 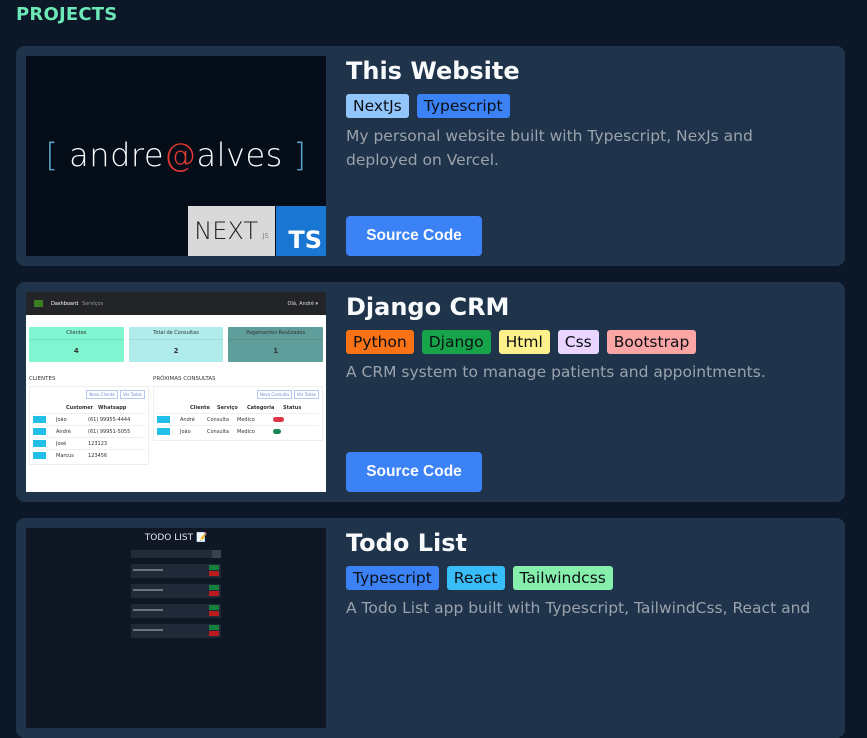 I want to click on crm-client-row: André (61) 99951-5055, so click(x=89, y=431).